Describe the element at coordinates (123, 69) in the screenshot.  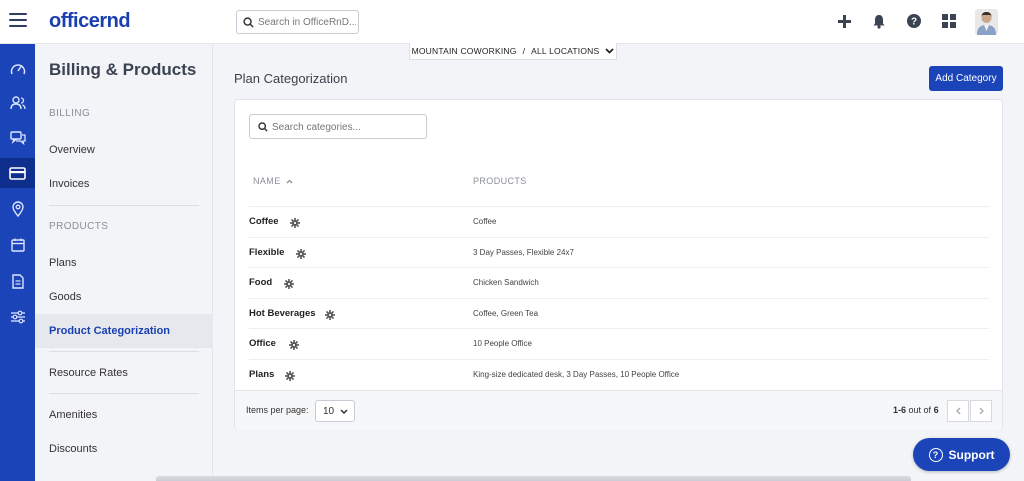
I see `sidebar-title: Billing & Products` at that location.